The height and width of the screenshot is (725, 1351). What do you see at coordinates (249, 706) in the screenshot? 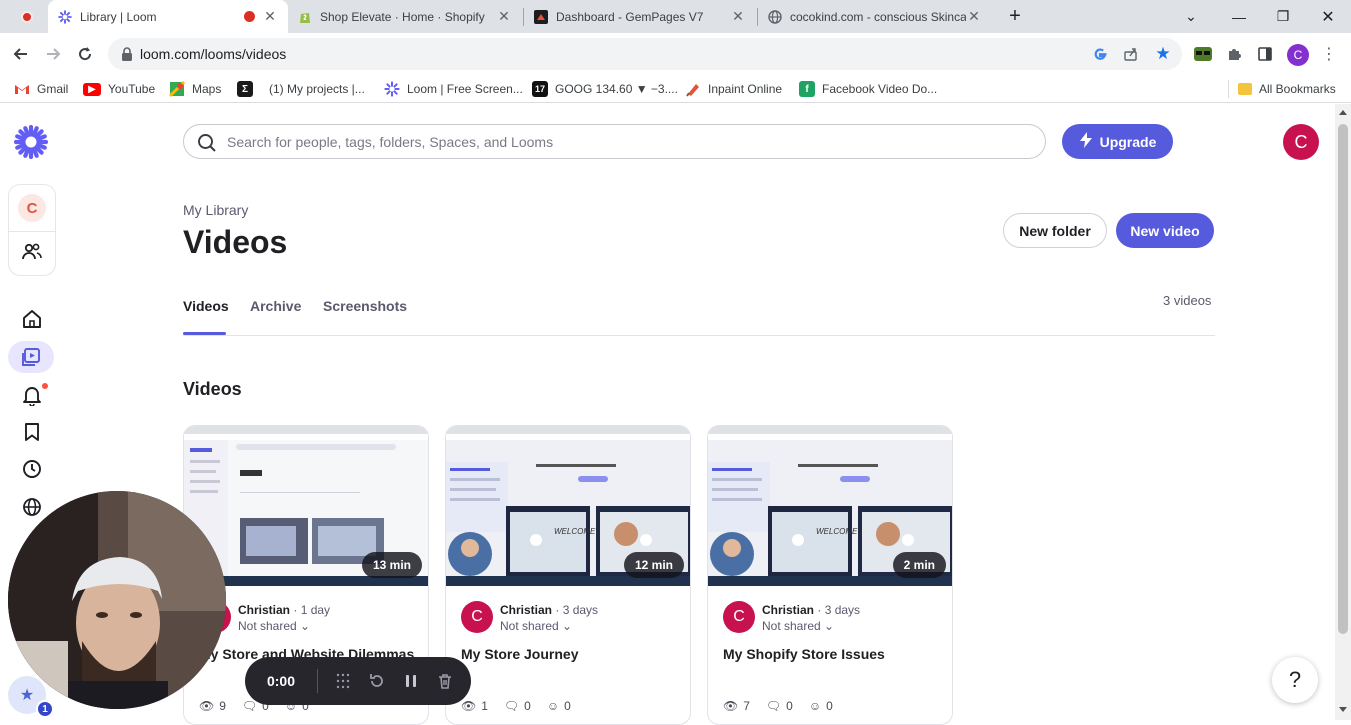
I see `comment-icon: 🗨` at bounding box center [249, 706].